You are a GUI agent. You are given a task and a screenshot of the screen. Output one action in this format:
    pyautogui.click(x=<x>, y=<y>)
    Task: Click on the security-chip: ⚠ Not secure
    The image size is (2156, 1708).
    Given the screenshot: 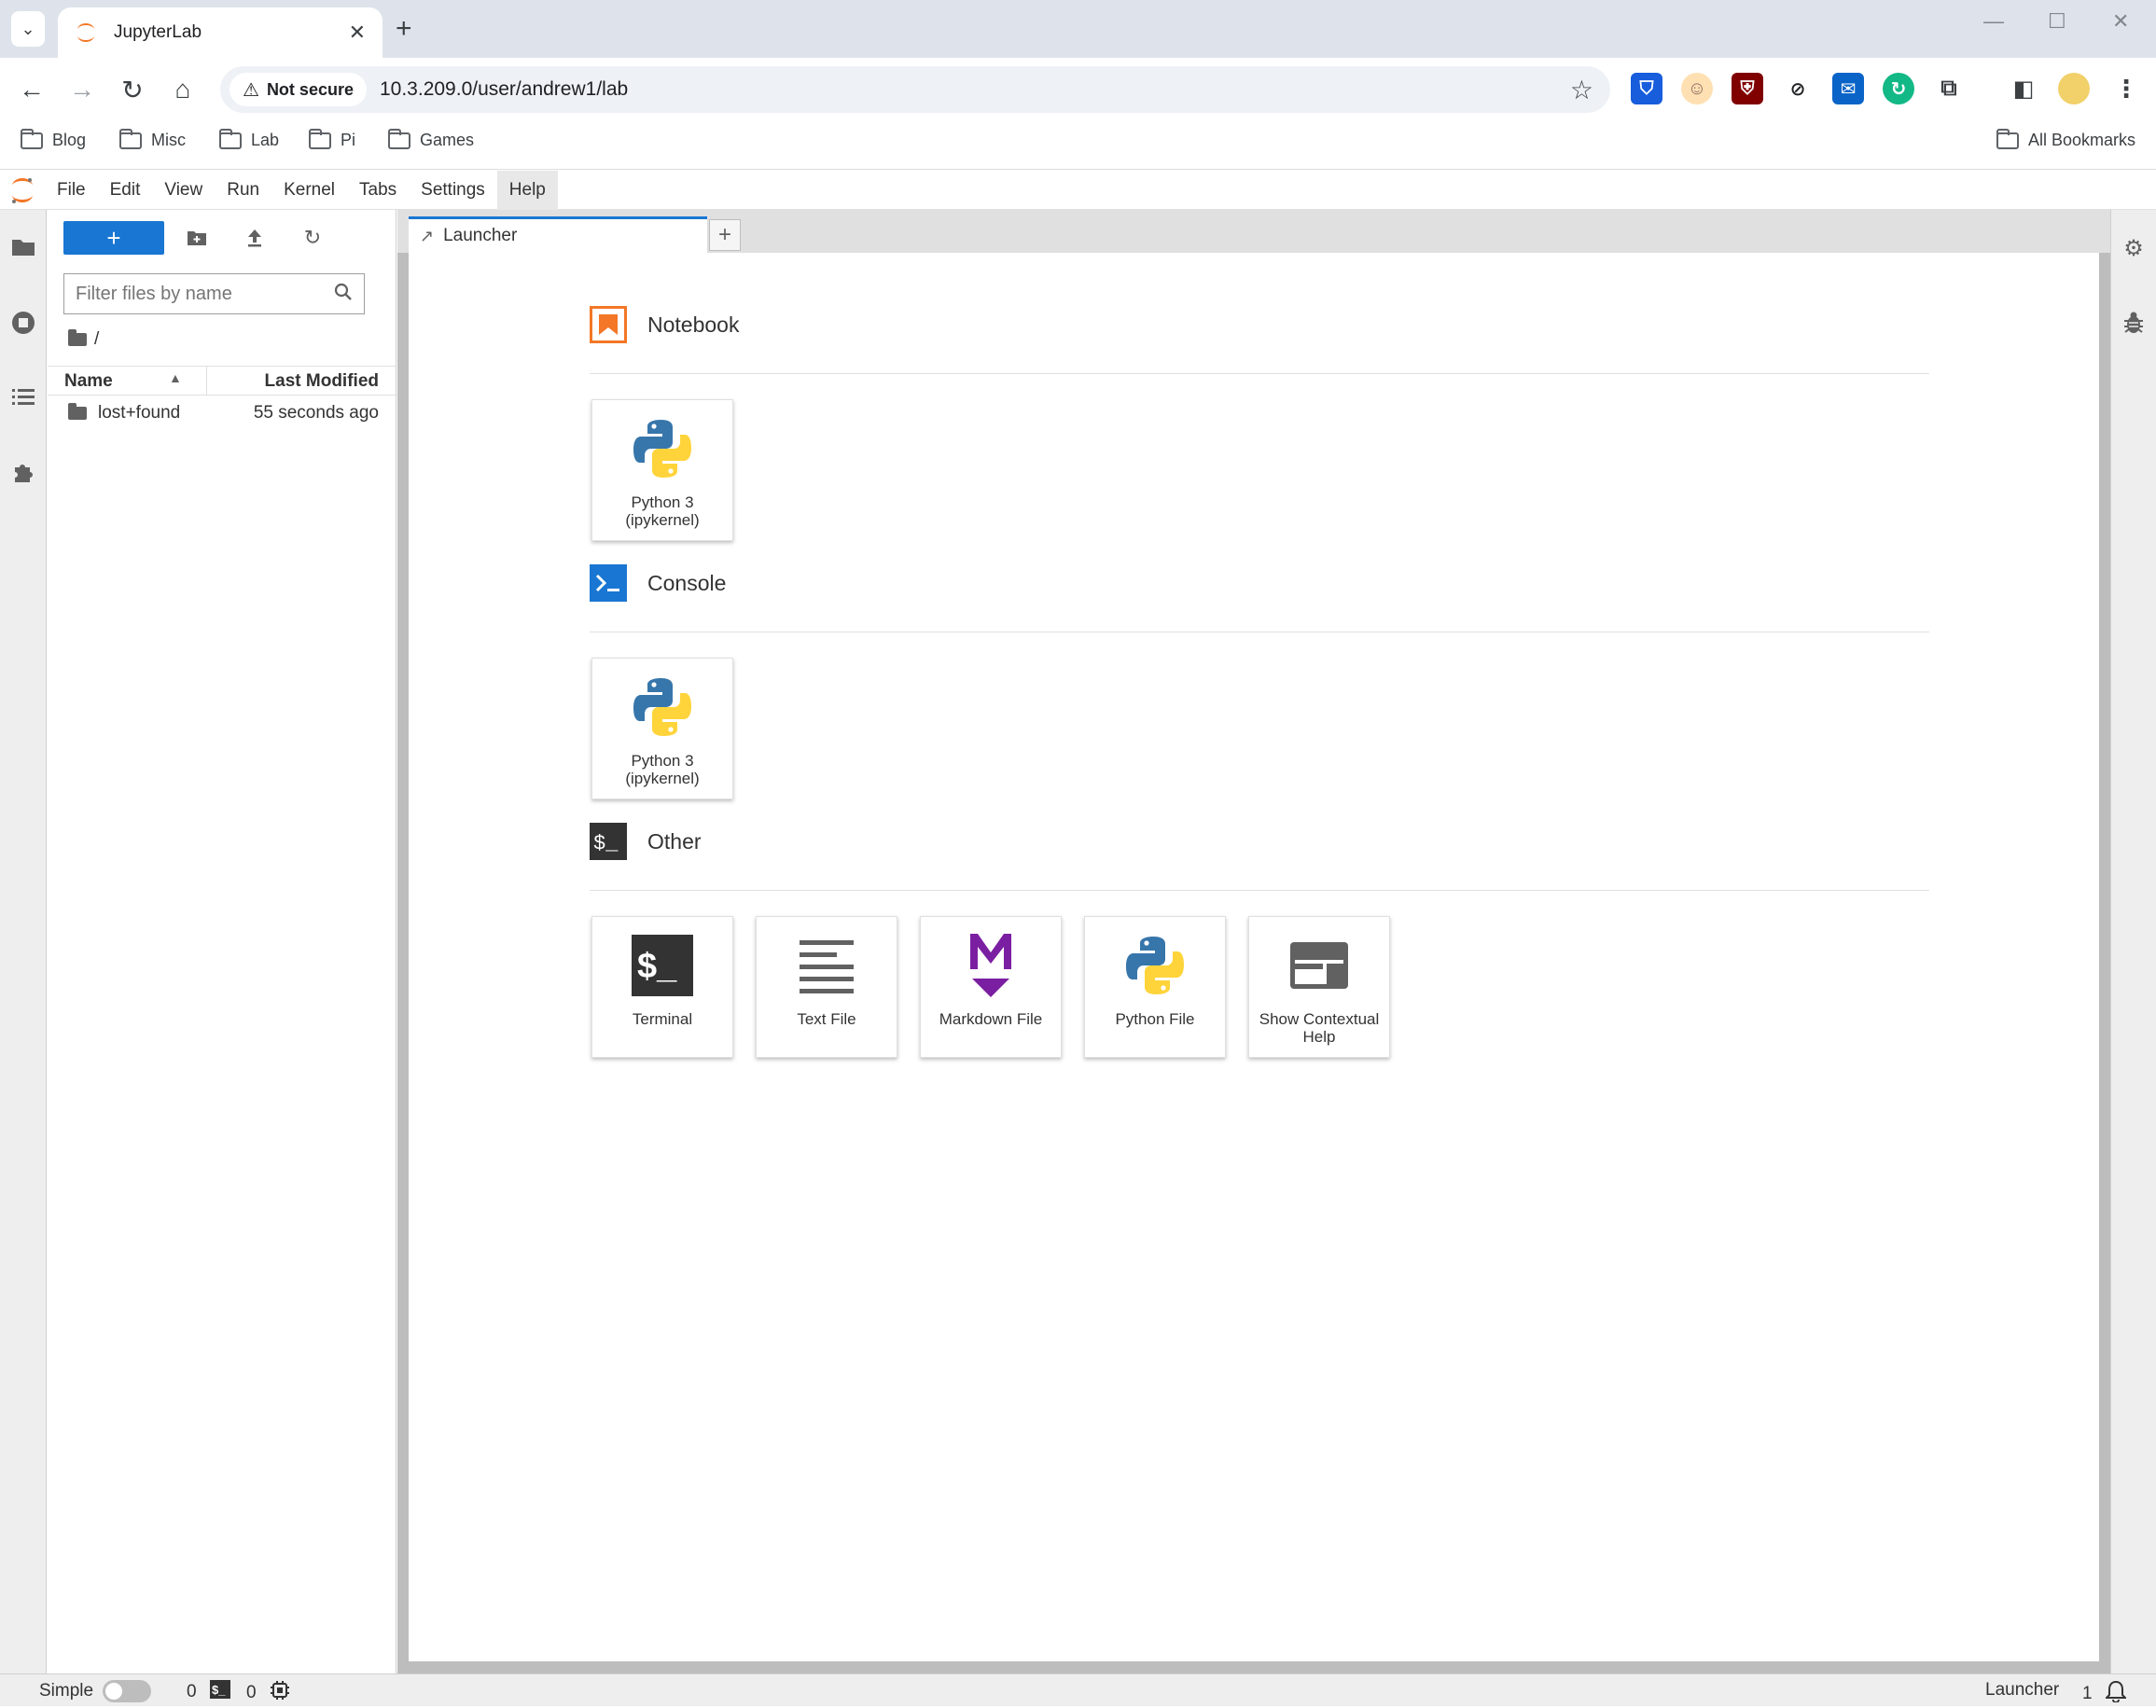 What is the action you would take?
    pyautogui.click(x=298, y=89)
    